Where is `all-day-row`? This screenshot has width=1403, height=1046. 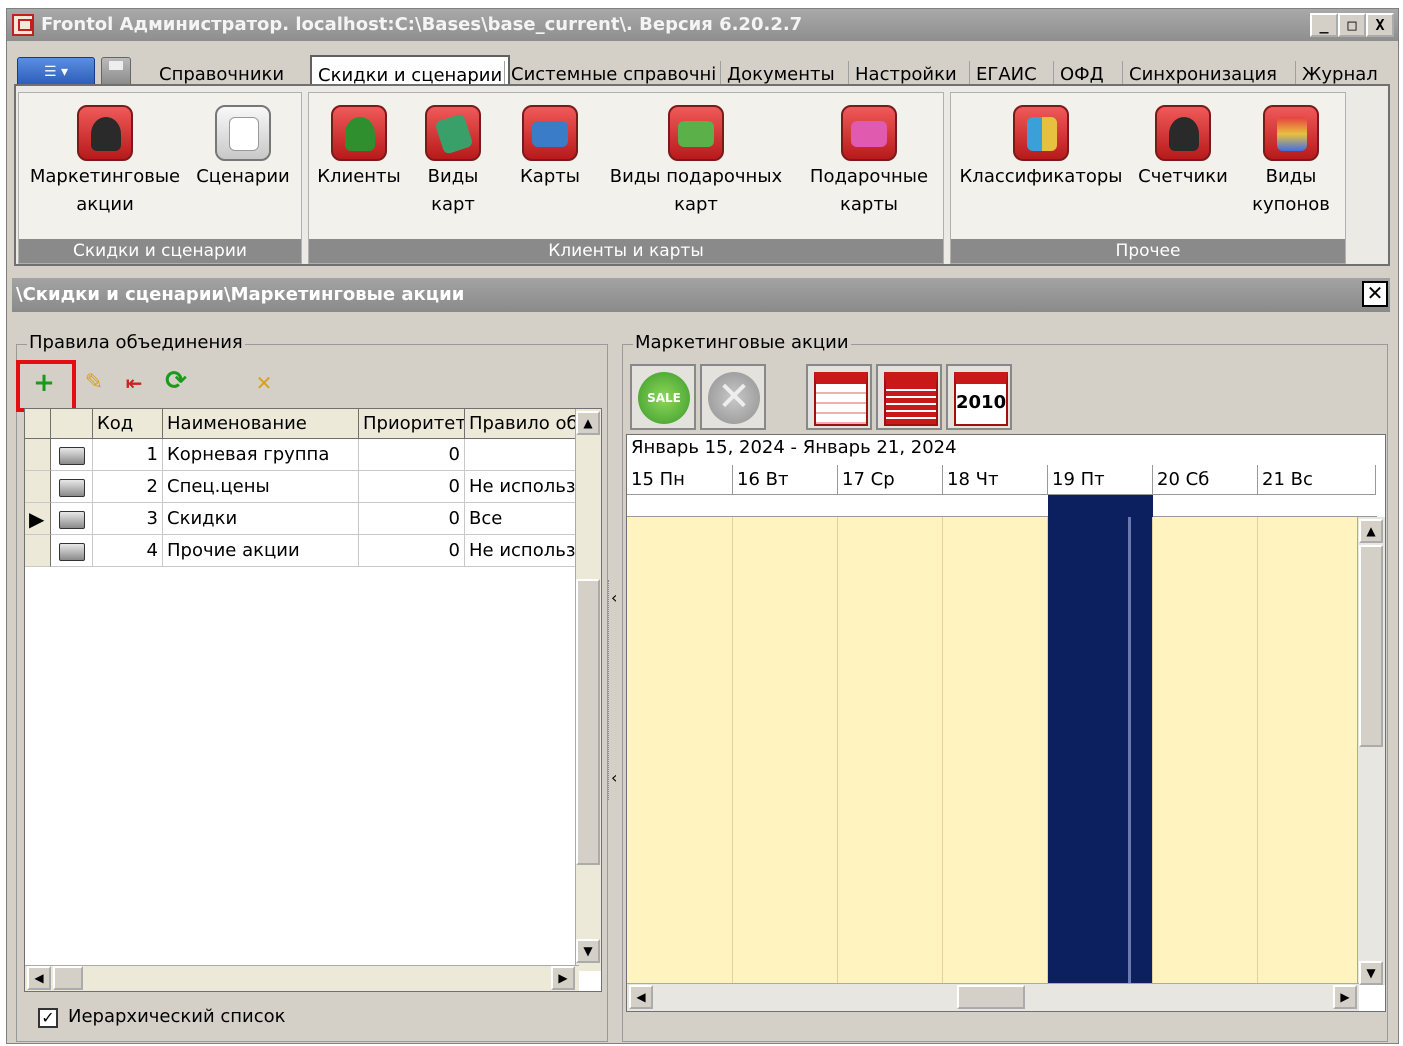 all-day-row is located at coordinates (1002, 506).